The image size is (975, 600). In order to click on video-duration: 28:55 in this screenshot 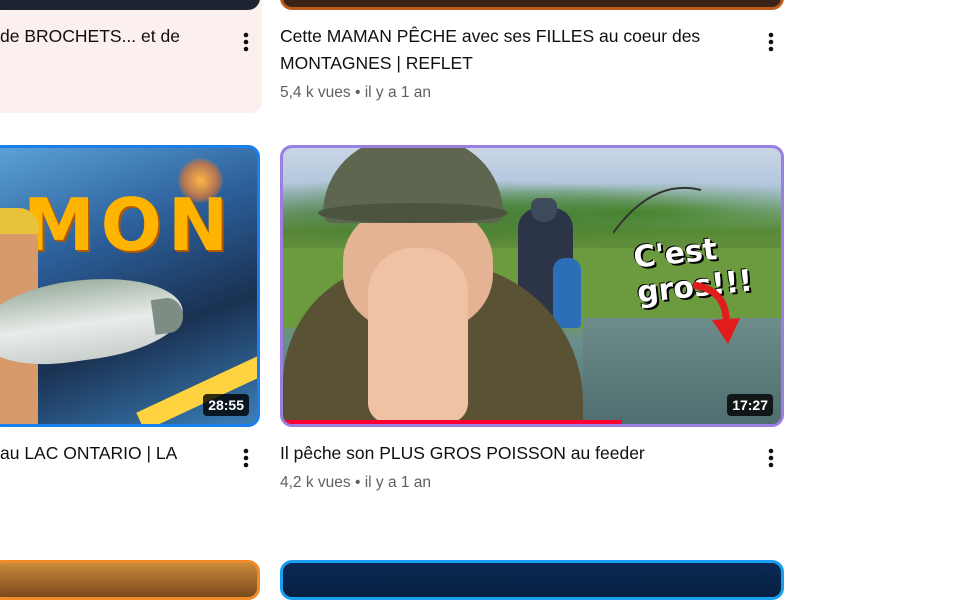, I will do `click(226, 405)`.